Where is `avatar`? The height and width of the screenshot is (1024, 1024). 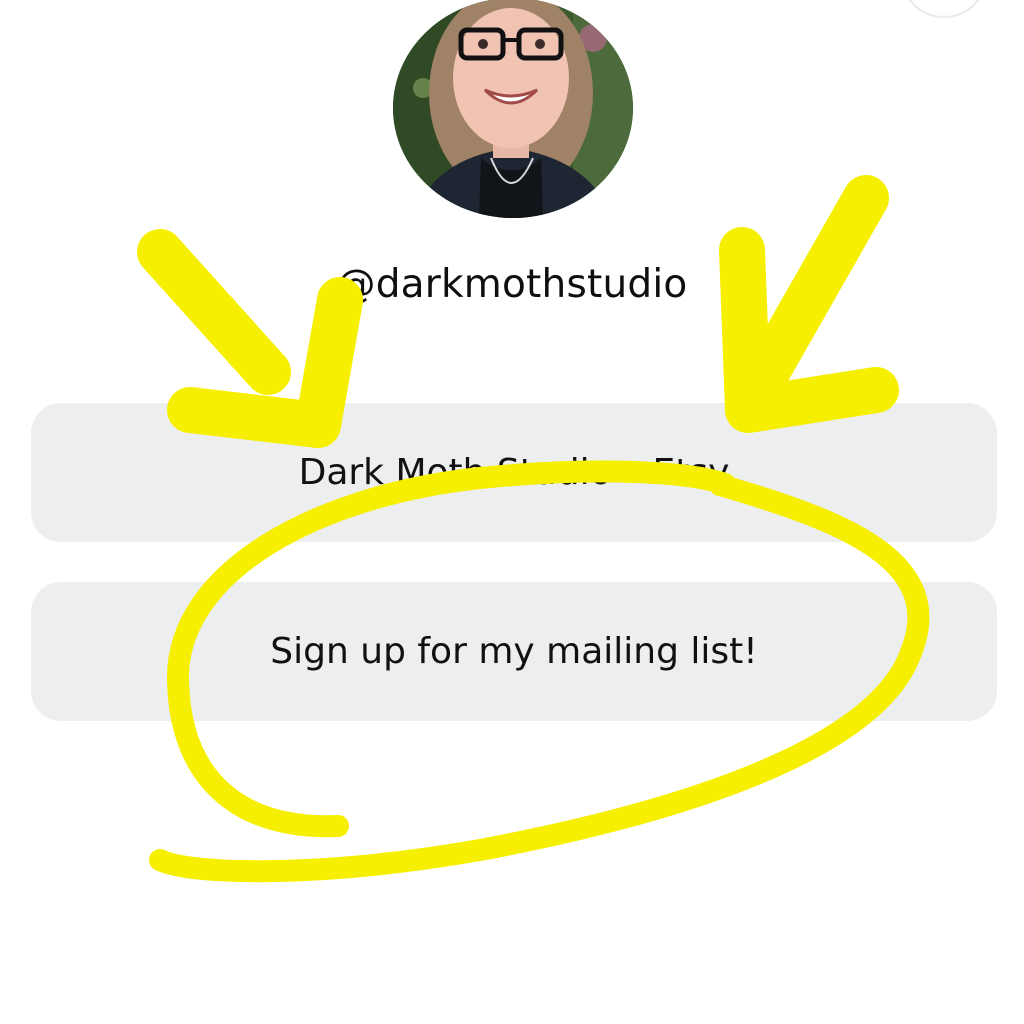
avatar is located at coordinates (513, 109).